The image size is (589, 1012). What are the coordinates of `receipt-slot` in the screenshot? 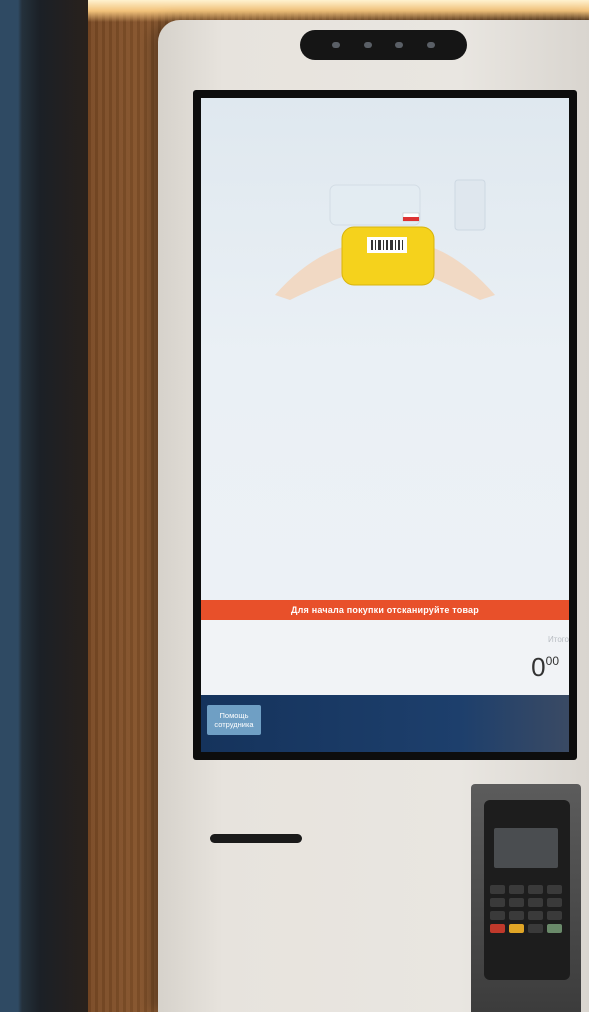 It's located at (256, 838).